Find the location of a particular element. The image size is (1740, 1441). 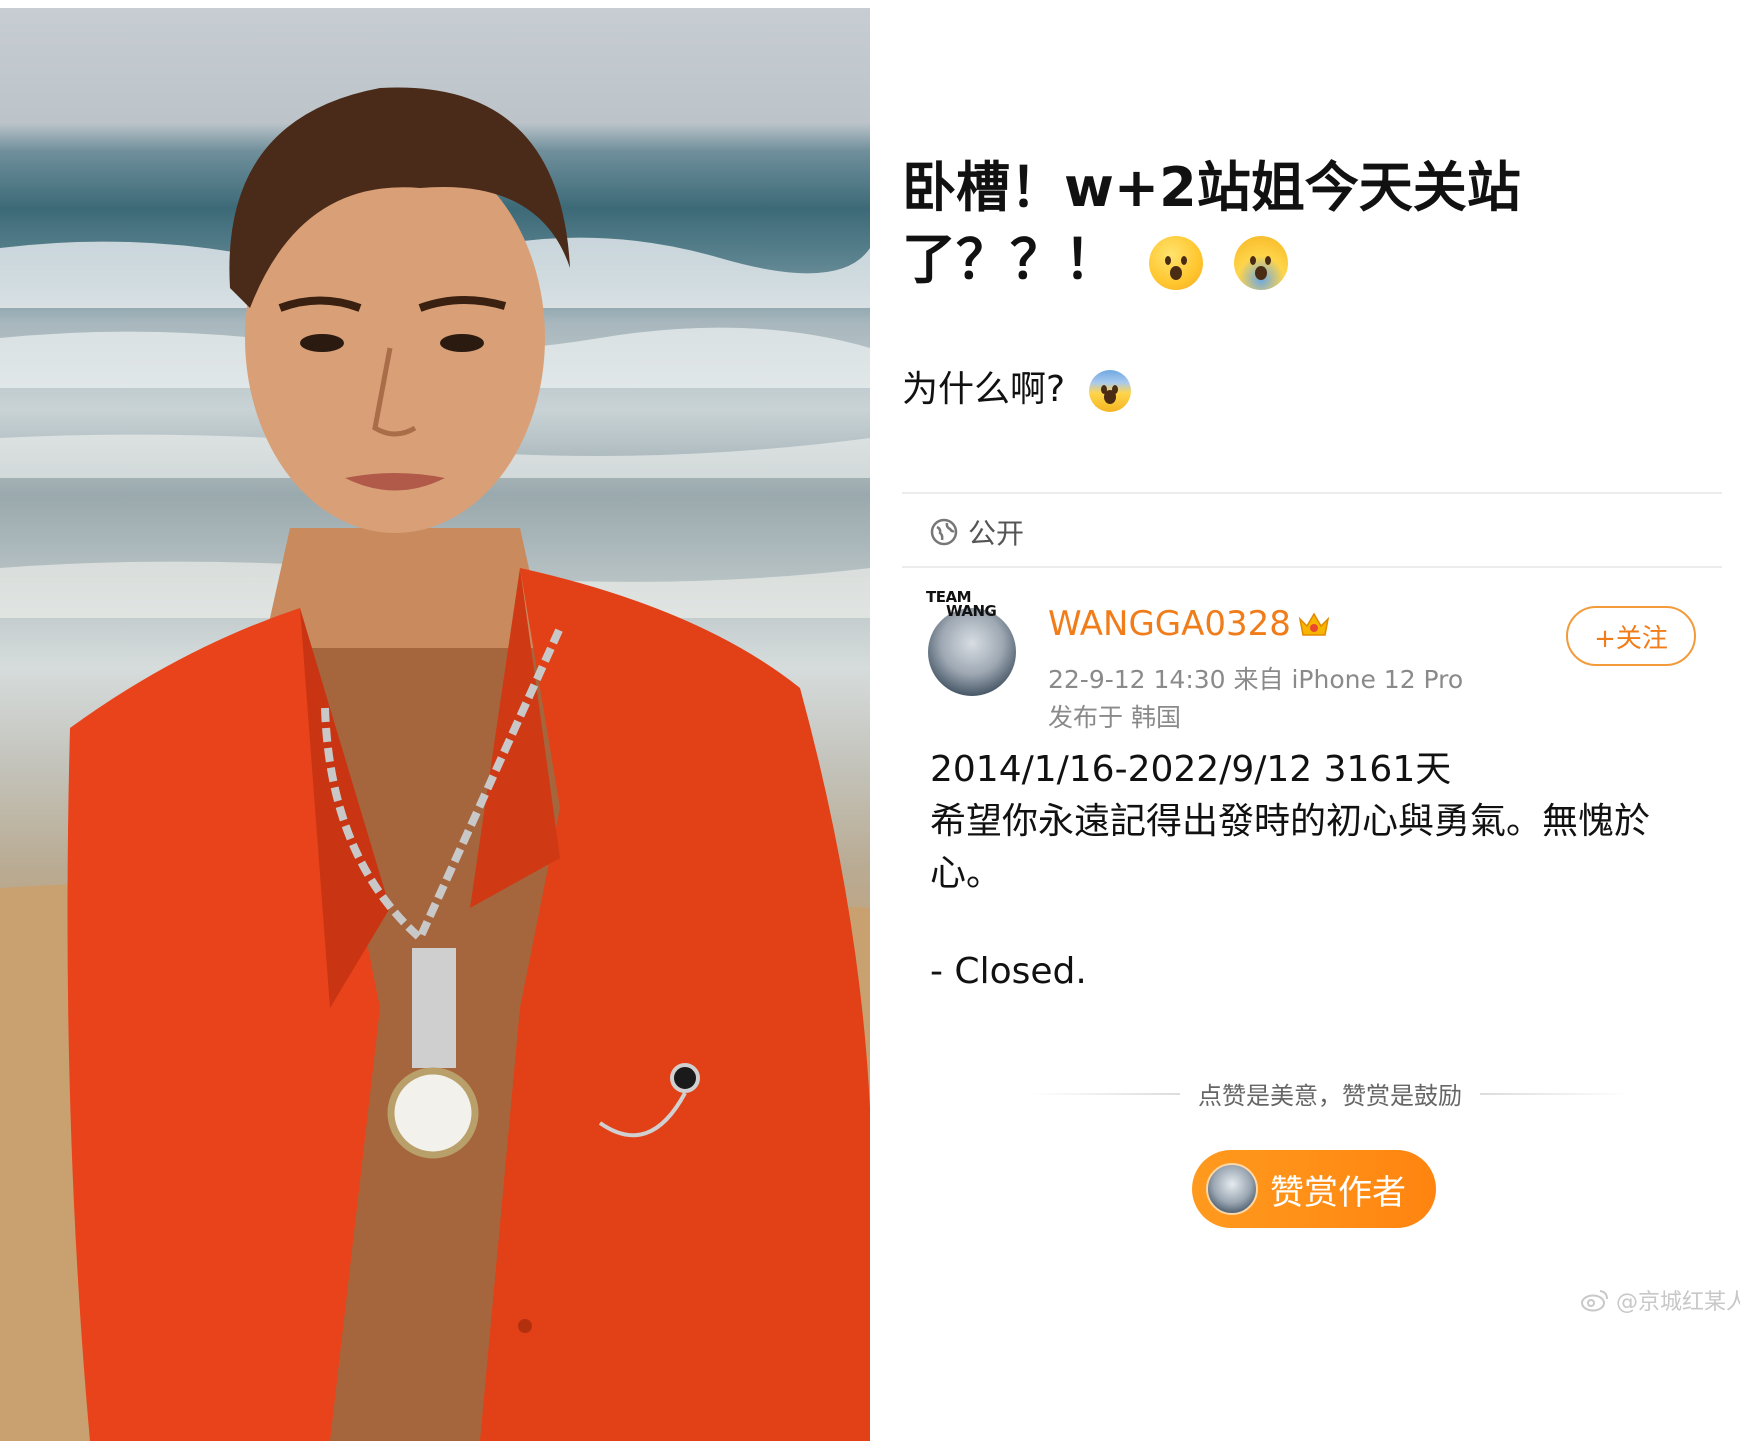

reward-author-label: 赞赏作者 is located at coordinates (1338, 1192).